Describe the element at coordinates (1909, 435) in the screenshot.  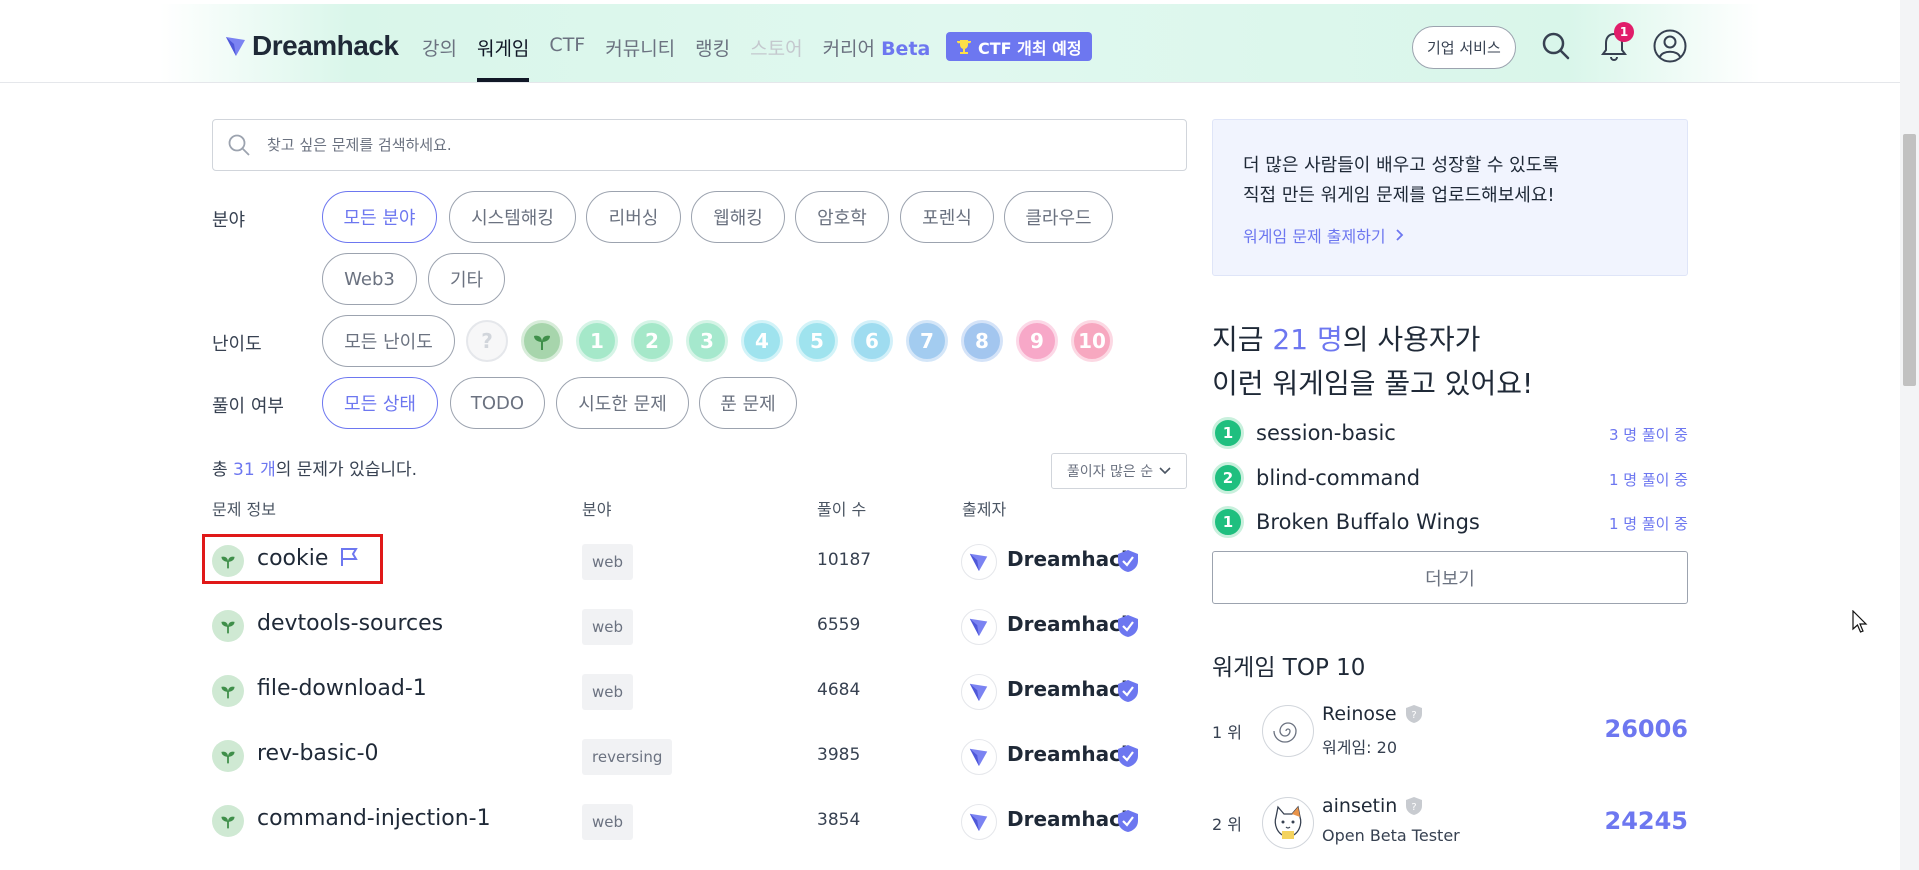
I see `page-scrollbar` at that location.